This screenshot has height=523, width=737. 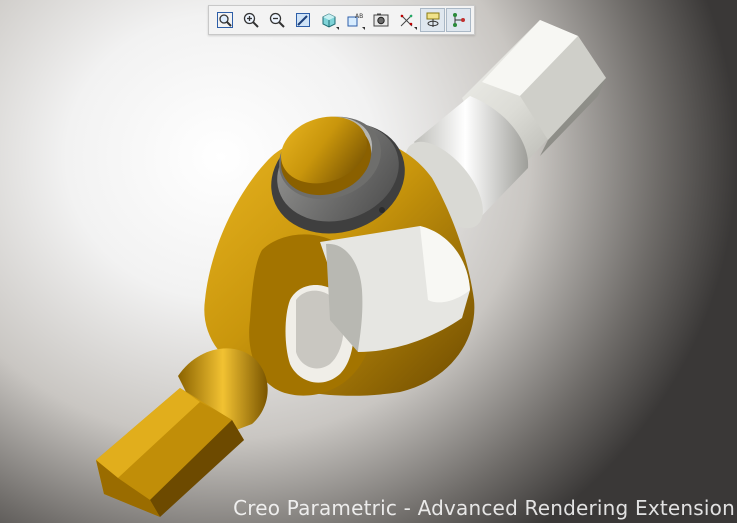 I want to click on view-toolbar: AB, so click(x=341, y=20).